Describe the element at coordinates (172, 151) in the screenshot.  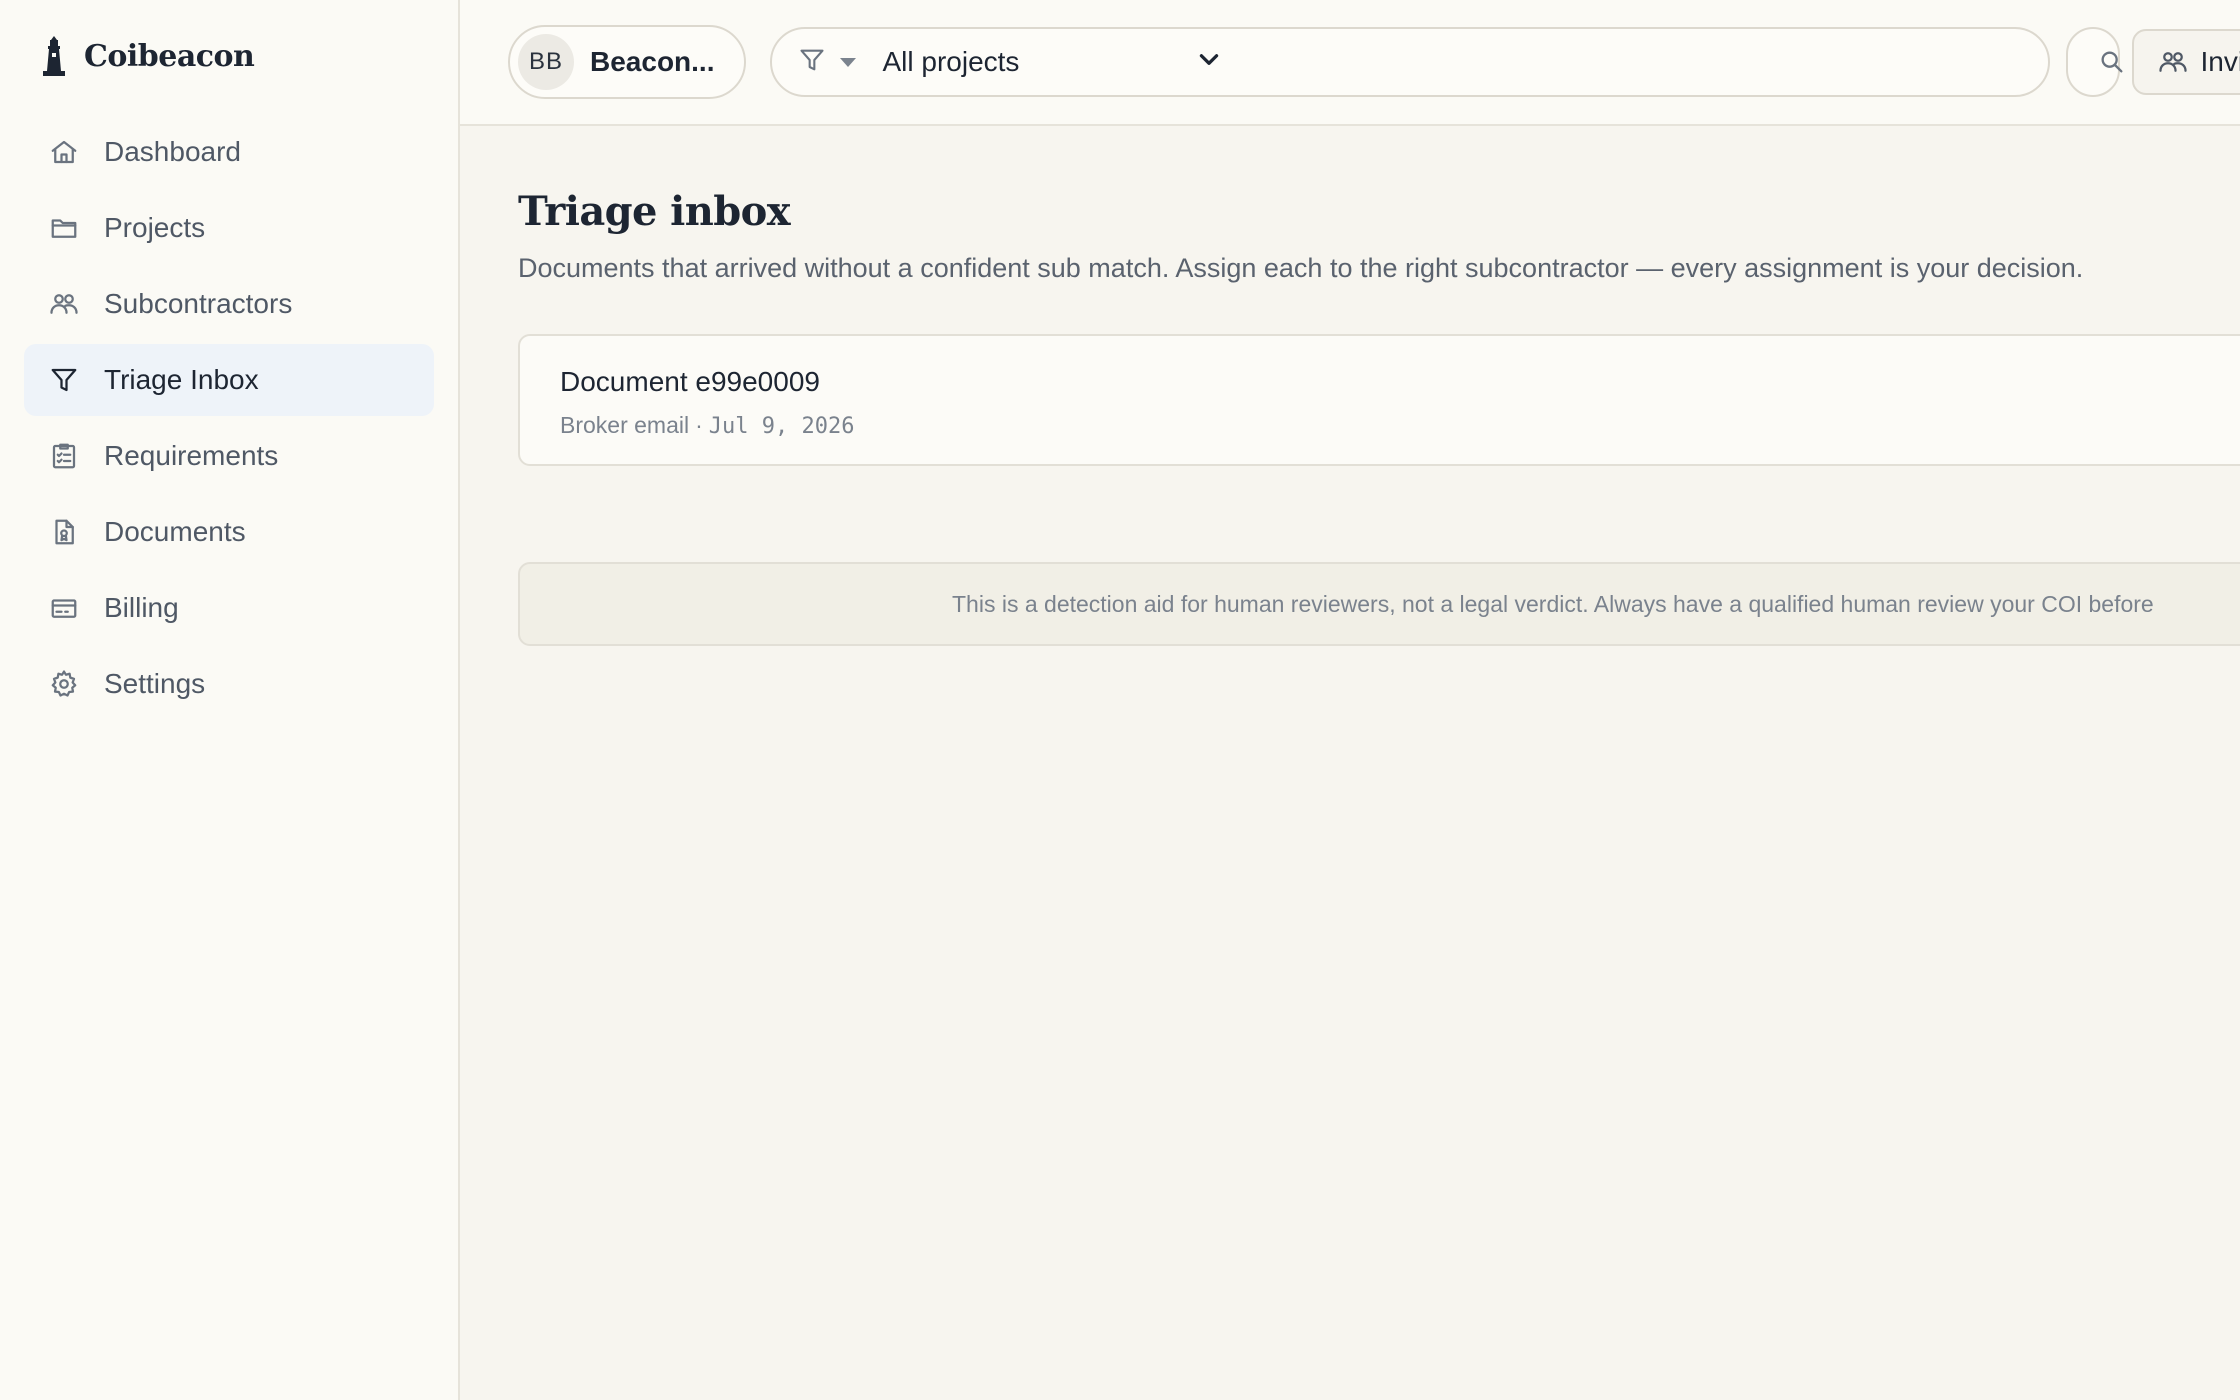
I see `sidebar-item-label: Dashboard` at that location.